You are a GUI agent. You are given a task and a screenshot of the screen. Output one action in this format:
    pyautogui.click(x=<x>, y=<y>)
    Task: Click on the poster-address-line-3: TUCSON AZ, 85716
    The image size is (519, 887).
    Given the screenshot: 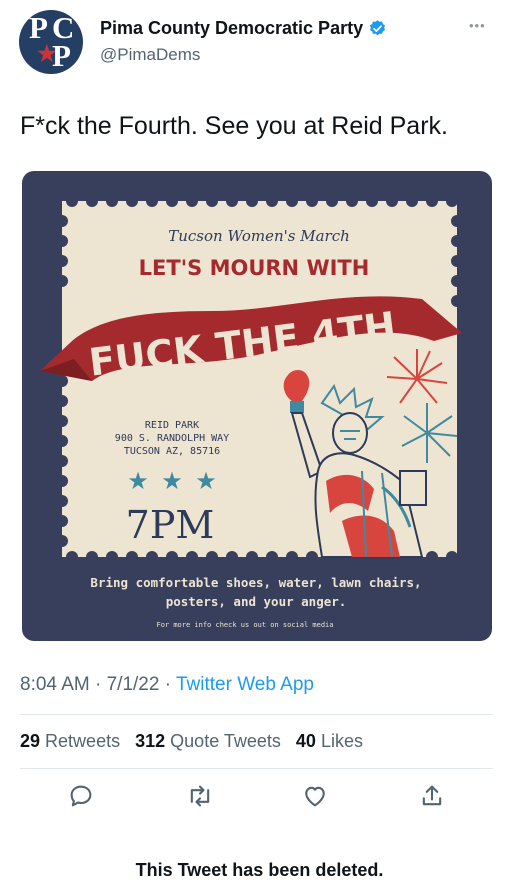 What is the action you would take?
    pyautogui.click(x=172, y=451)
    